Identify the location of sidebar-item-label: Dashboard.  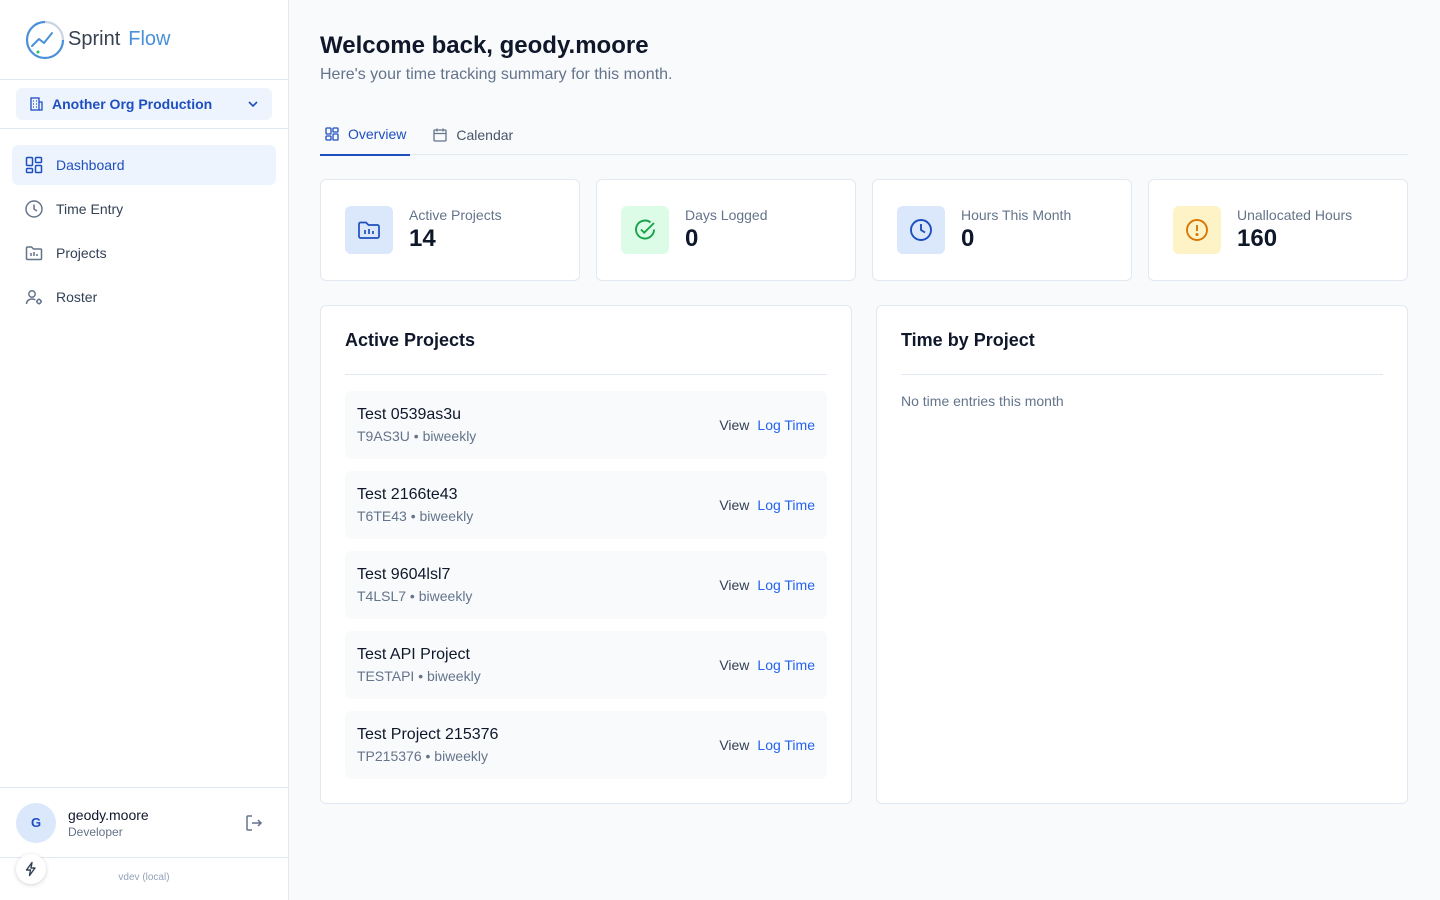
(90, 165).